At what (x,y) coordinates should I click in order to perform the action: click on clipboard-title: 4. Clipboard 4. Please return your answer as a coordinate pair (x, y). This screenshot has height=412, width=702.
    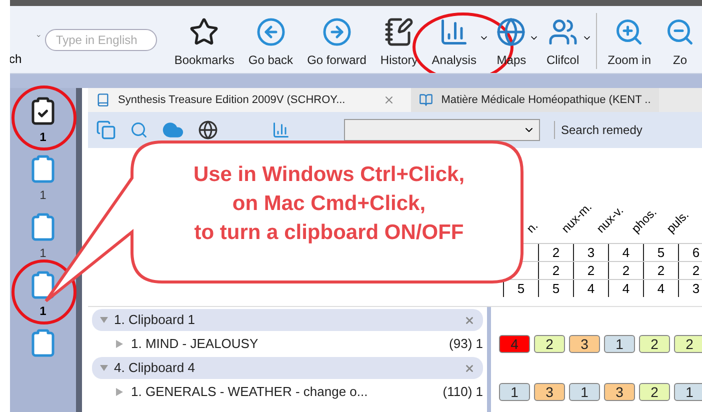
    Looking at the image, I should click on (155, 368).